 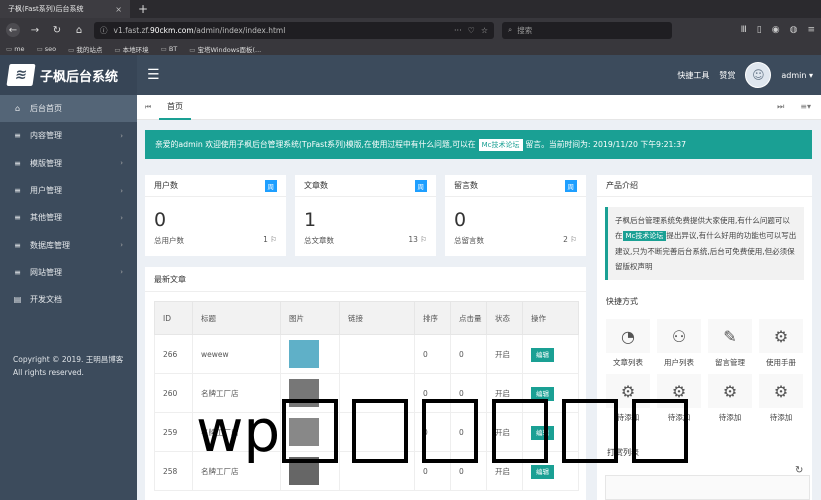 What do you see at coordinates (781, 362) in the screenshot?
I see `quick-link-label: 使用手册` at bounding box center [781, 362].